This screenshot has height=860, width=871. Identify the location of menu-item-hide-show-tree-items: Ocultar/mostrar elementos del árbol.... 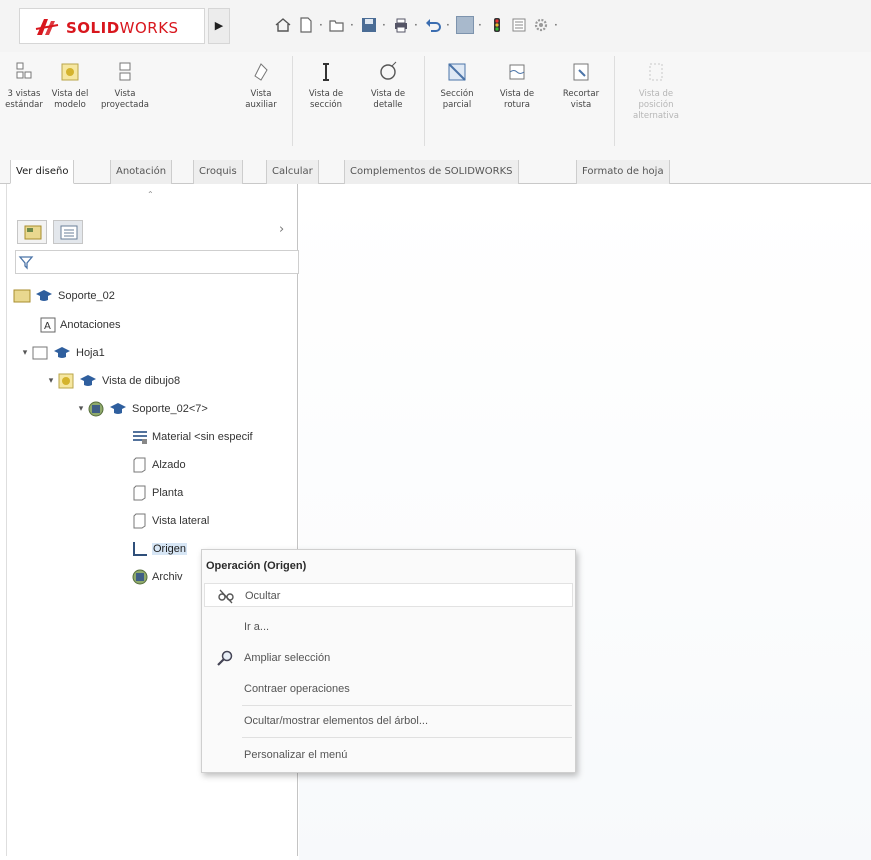
(388, 721).